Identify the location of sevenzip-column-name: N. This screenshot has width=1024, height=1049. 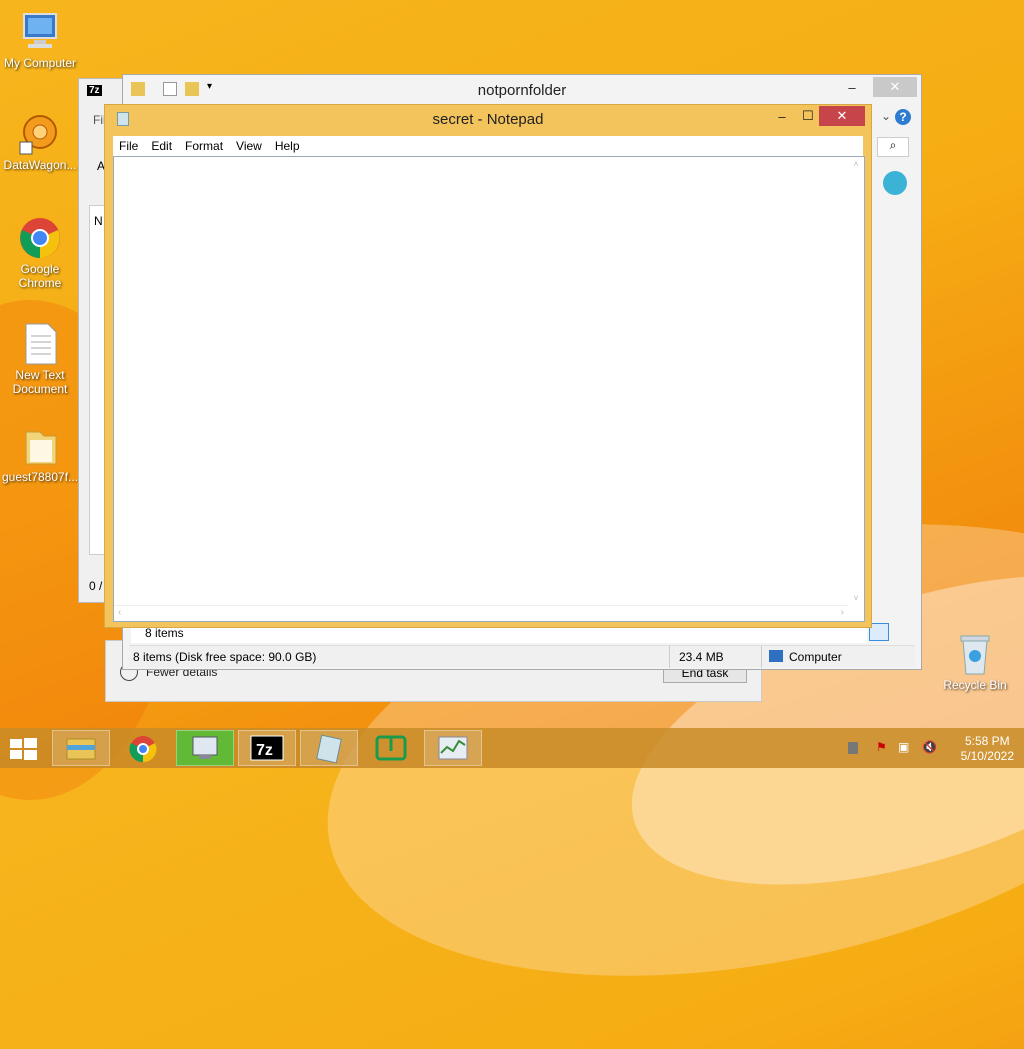
(98, 221).